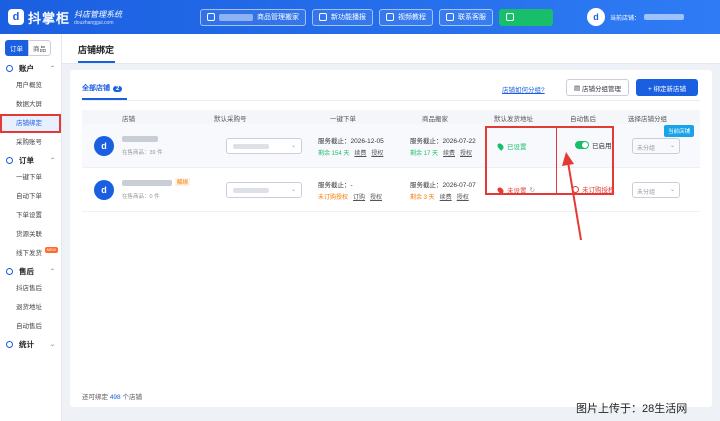 The height and width of the screenshot is (421, 720). Describe the element at coordinates (632, 409) in the screenshot. I see `watermark: 图片上传于：28生活网` at that location.